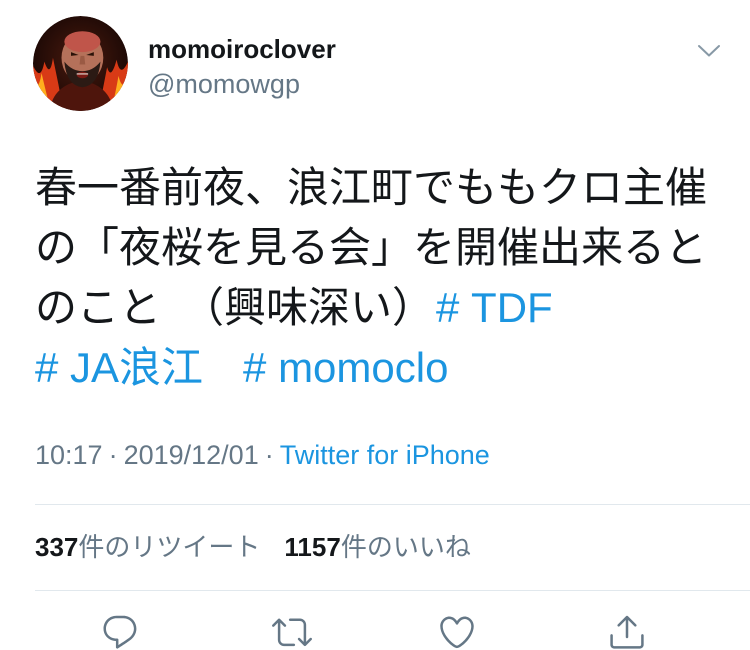  I want to click on tweet-text-segment: の「夜桜を見る会」を開催出来ると, so click(371, 247).